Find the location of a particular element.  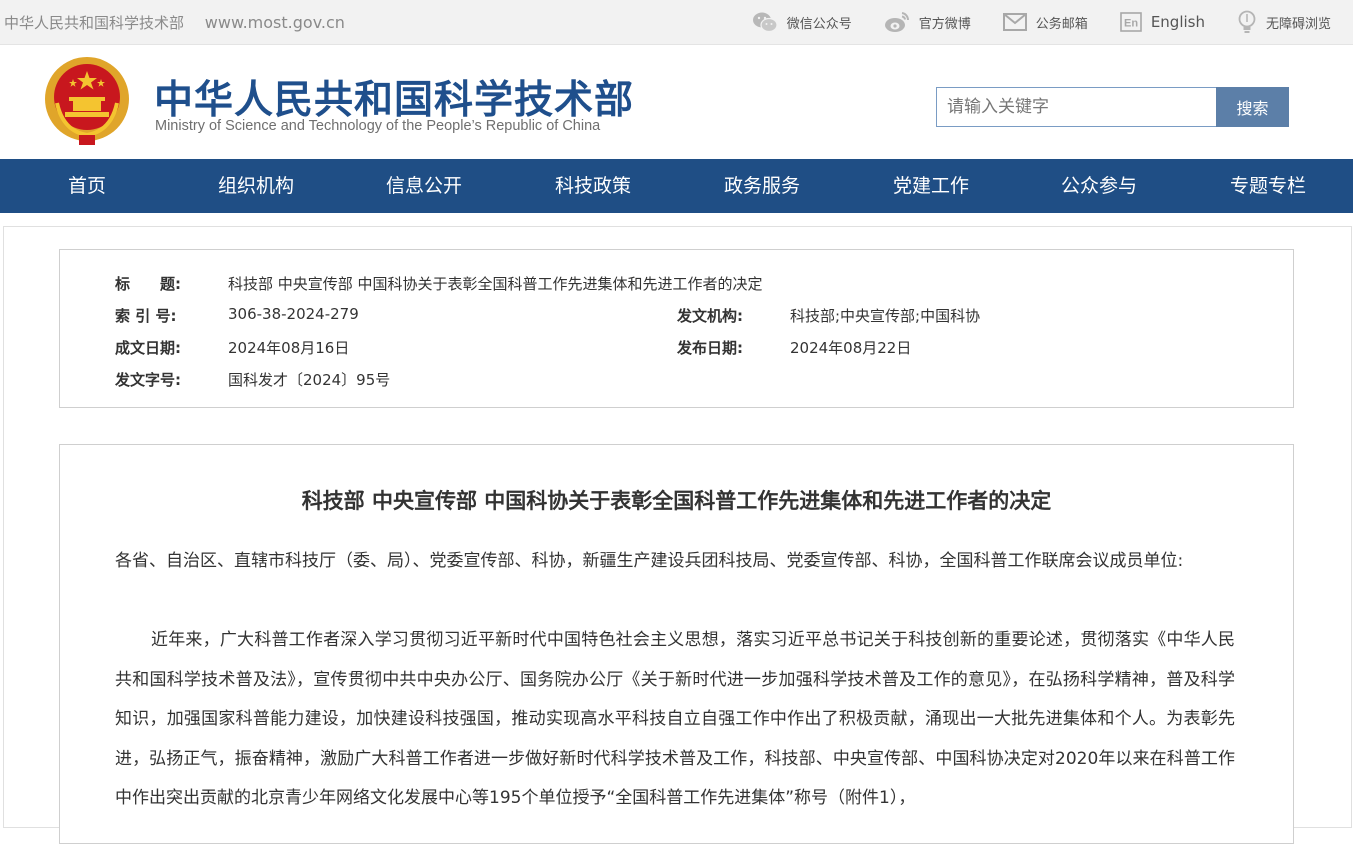

nav-item-special: 专题专栏 is located at coordinates (1268, 186).